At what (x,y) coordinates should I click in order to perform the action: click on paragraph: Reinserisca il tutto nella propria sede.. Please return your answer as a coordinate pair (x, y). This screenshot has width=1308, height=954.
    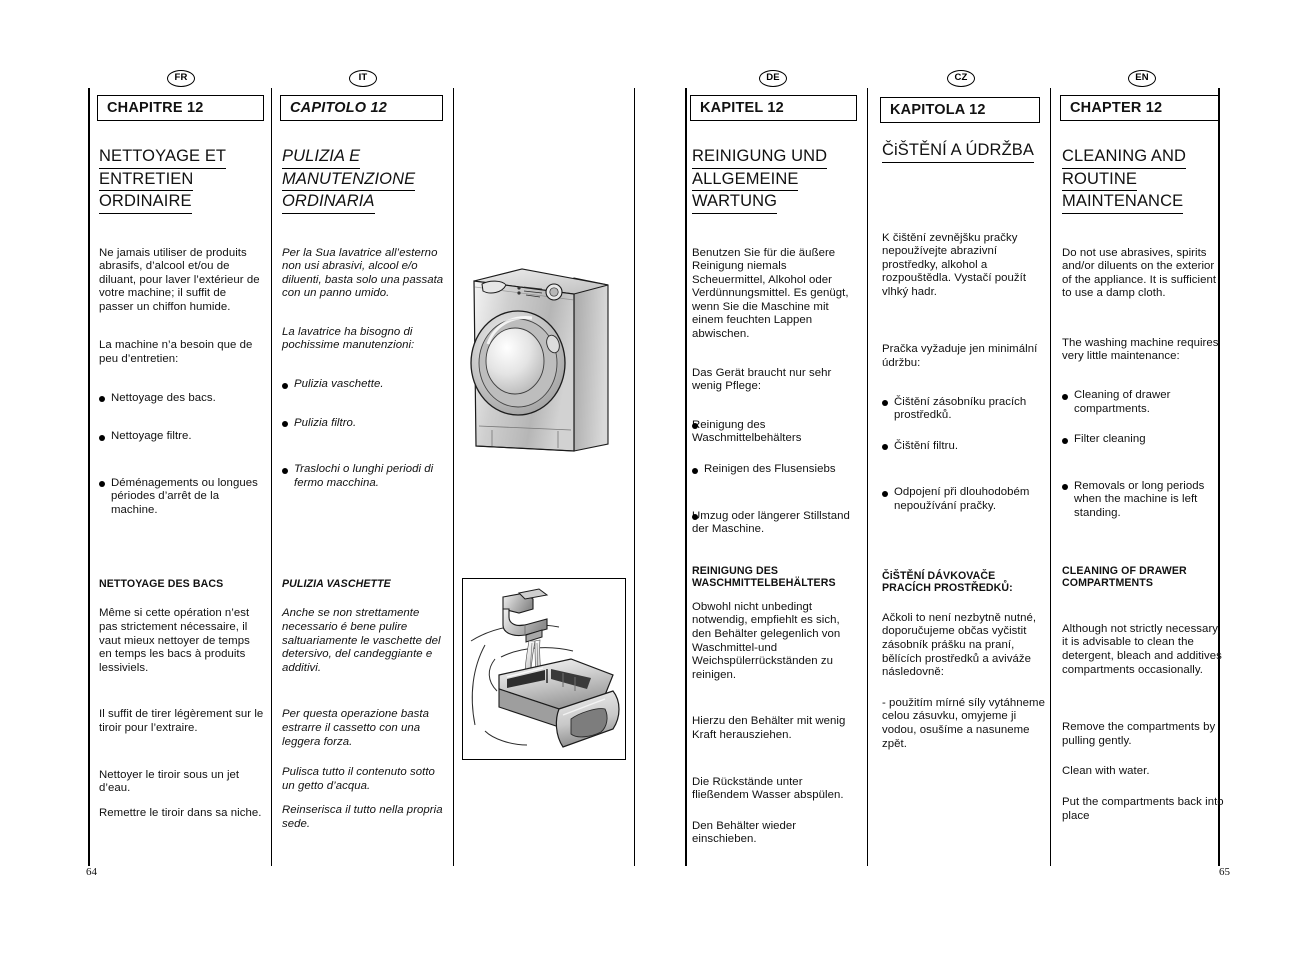
    Looking at the image, I should click on (362, 817).